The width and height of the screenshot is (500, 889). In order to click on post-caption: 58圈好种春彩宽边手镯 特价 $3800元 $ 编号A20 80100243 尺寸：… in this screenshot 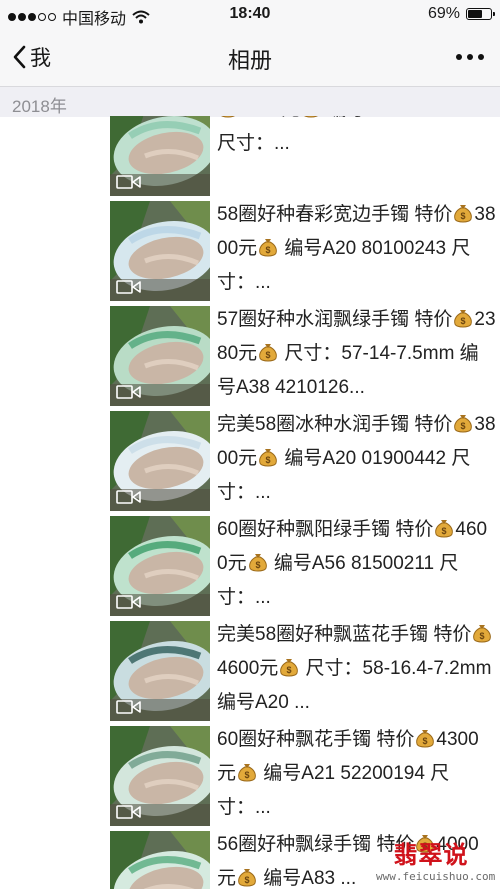, I will do `click(356, 247)`.